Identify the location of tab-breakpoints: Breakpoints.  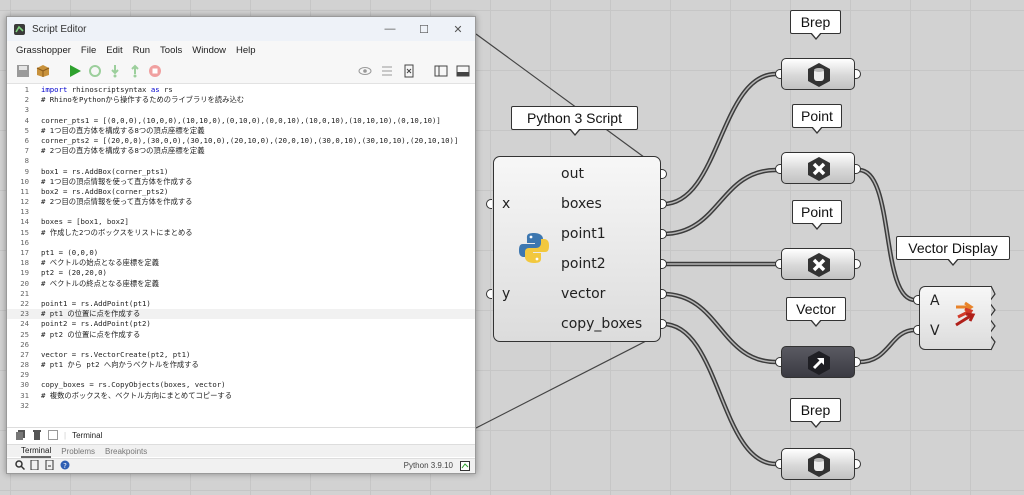
(126, 451).